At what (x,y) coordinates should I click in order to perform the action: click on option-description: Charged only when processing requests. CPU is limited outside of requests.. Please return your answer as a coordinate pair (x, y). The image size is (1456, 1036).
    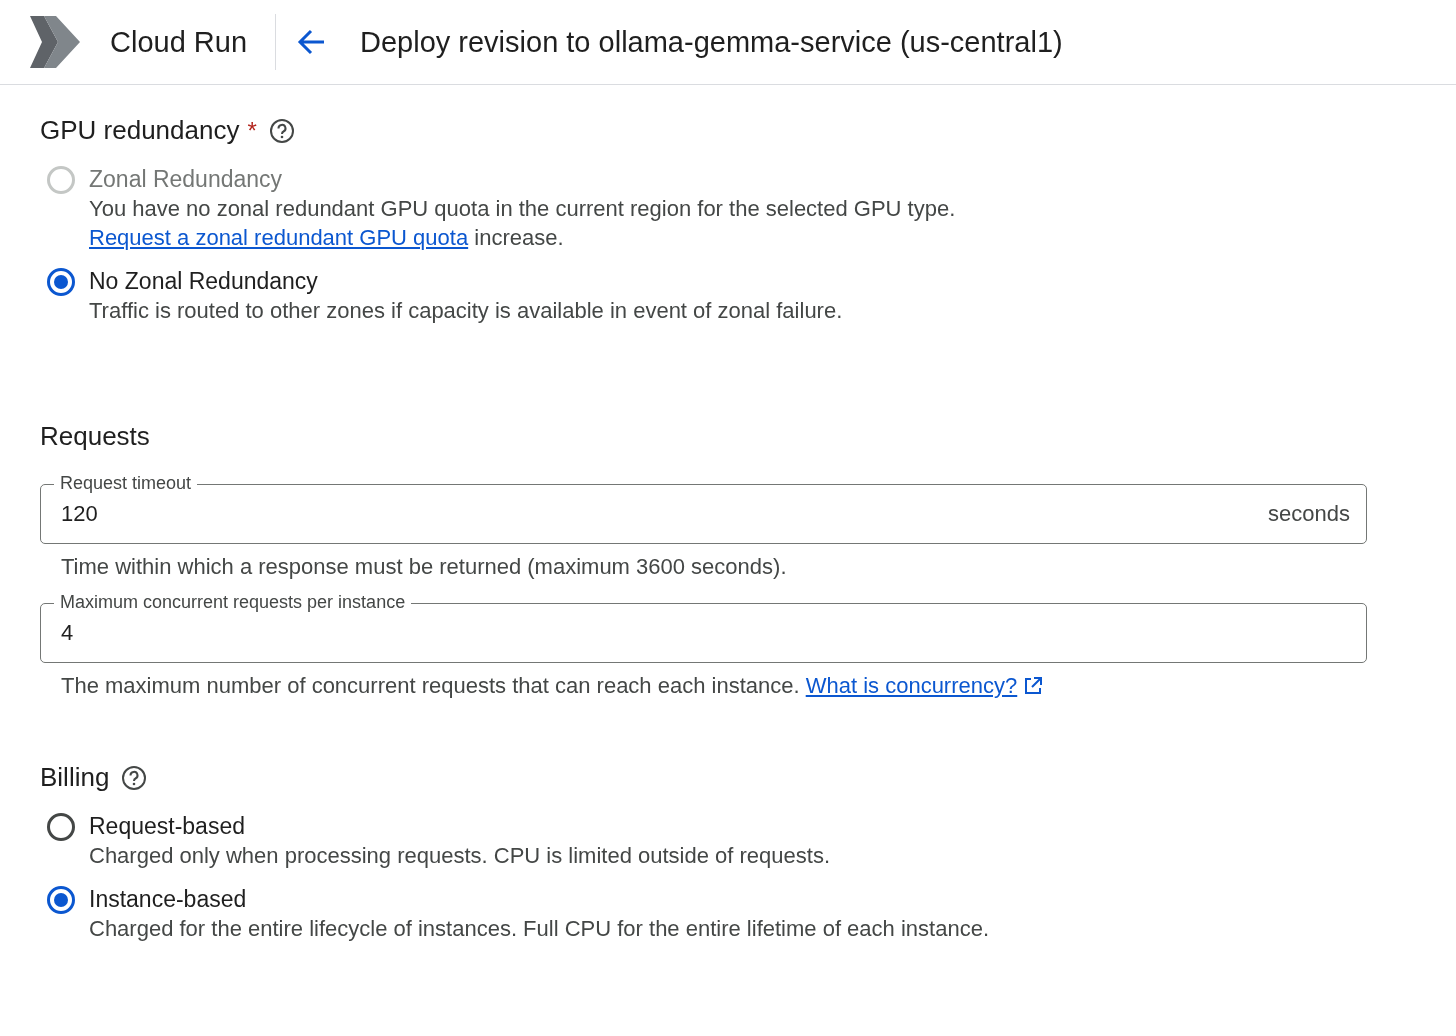
    Looking at the image, I should click on (460, 856).